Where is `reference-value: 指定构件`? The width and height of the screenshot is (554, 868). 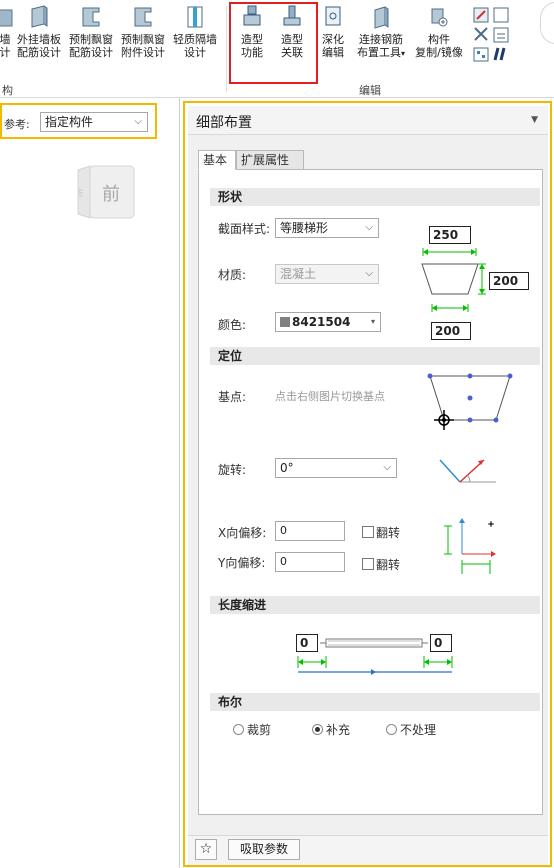 reference-value: 指定构件 is located at coordinates (69, 122).